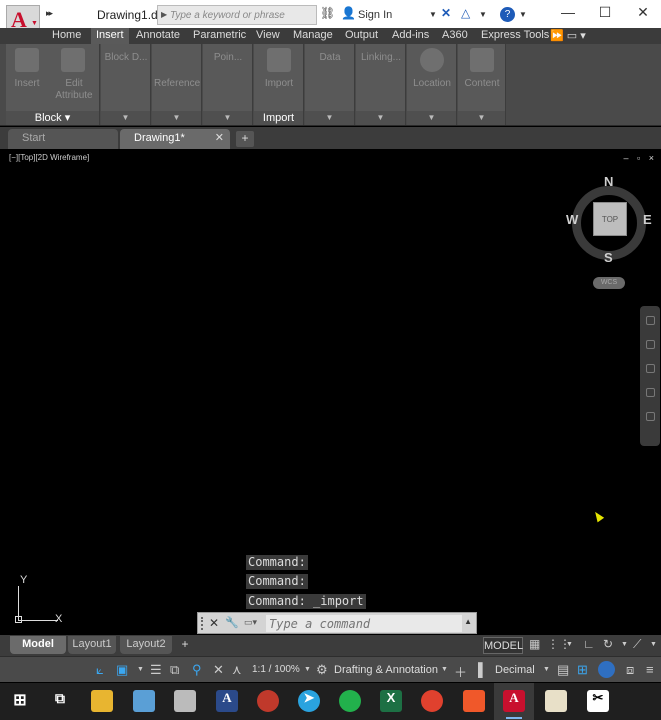 This screenshot has height=720, width=661. I want to click on exchange-apps-icon: ✕, so click(446, 13).